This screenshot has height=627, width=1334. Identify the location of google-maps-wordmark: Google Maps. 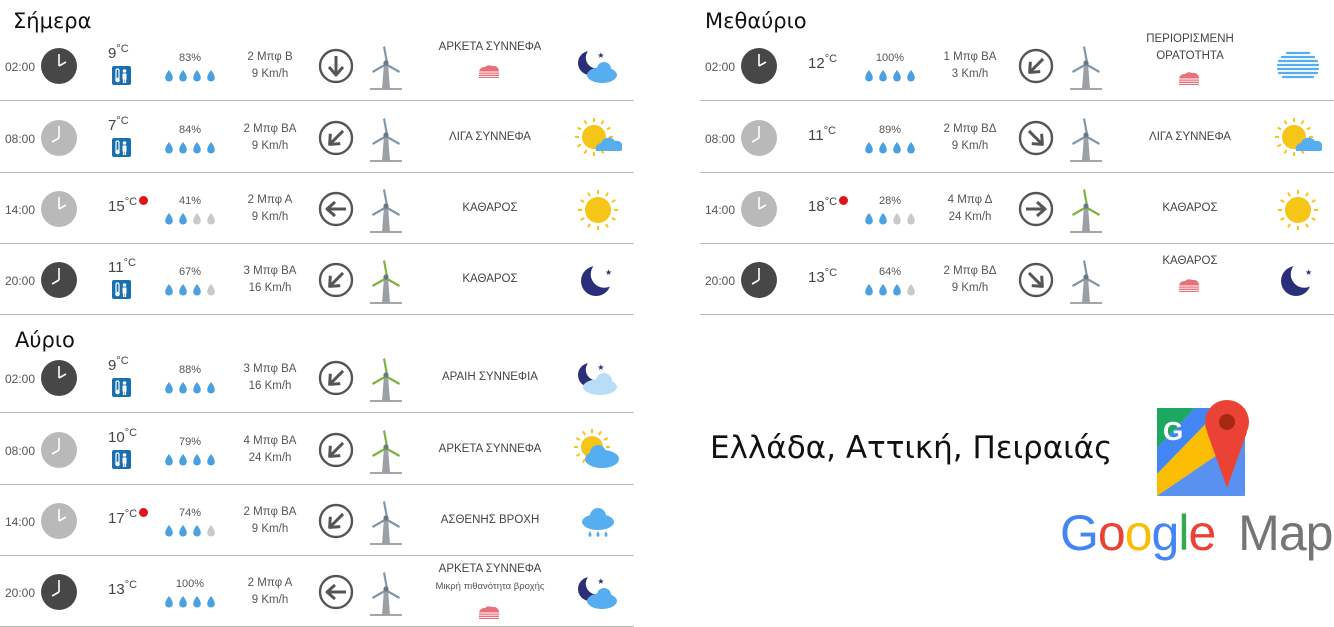
(1197, 533).